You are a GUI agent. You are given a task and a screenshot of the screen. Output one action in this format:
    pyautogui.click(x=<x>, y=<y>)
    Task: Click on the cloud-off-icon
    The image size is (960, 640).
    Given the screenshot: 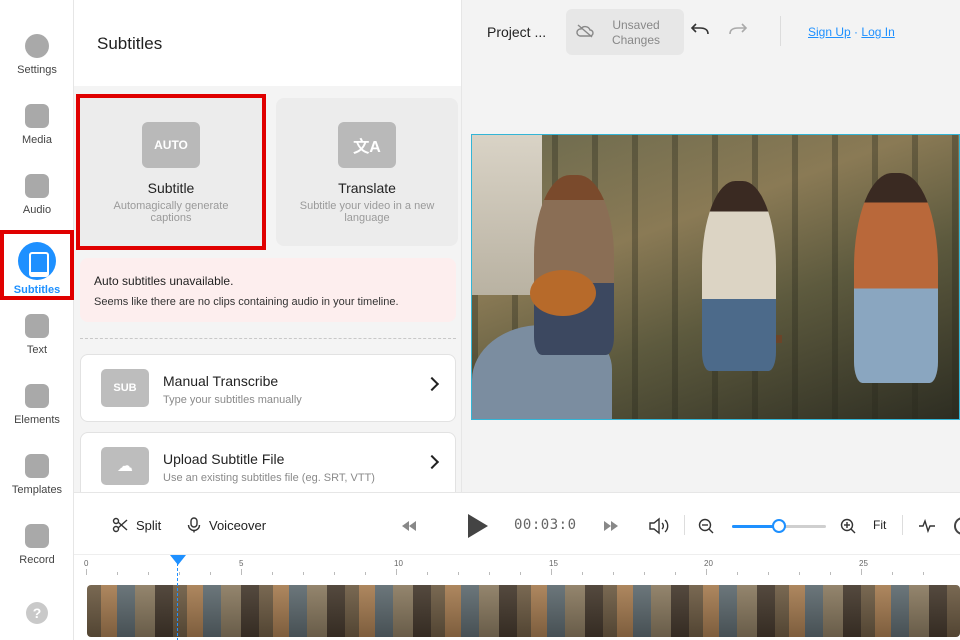 What is the action you would take?
    pyautogui.click(x=585, y=31)
    